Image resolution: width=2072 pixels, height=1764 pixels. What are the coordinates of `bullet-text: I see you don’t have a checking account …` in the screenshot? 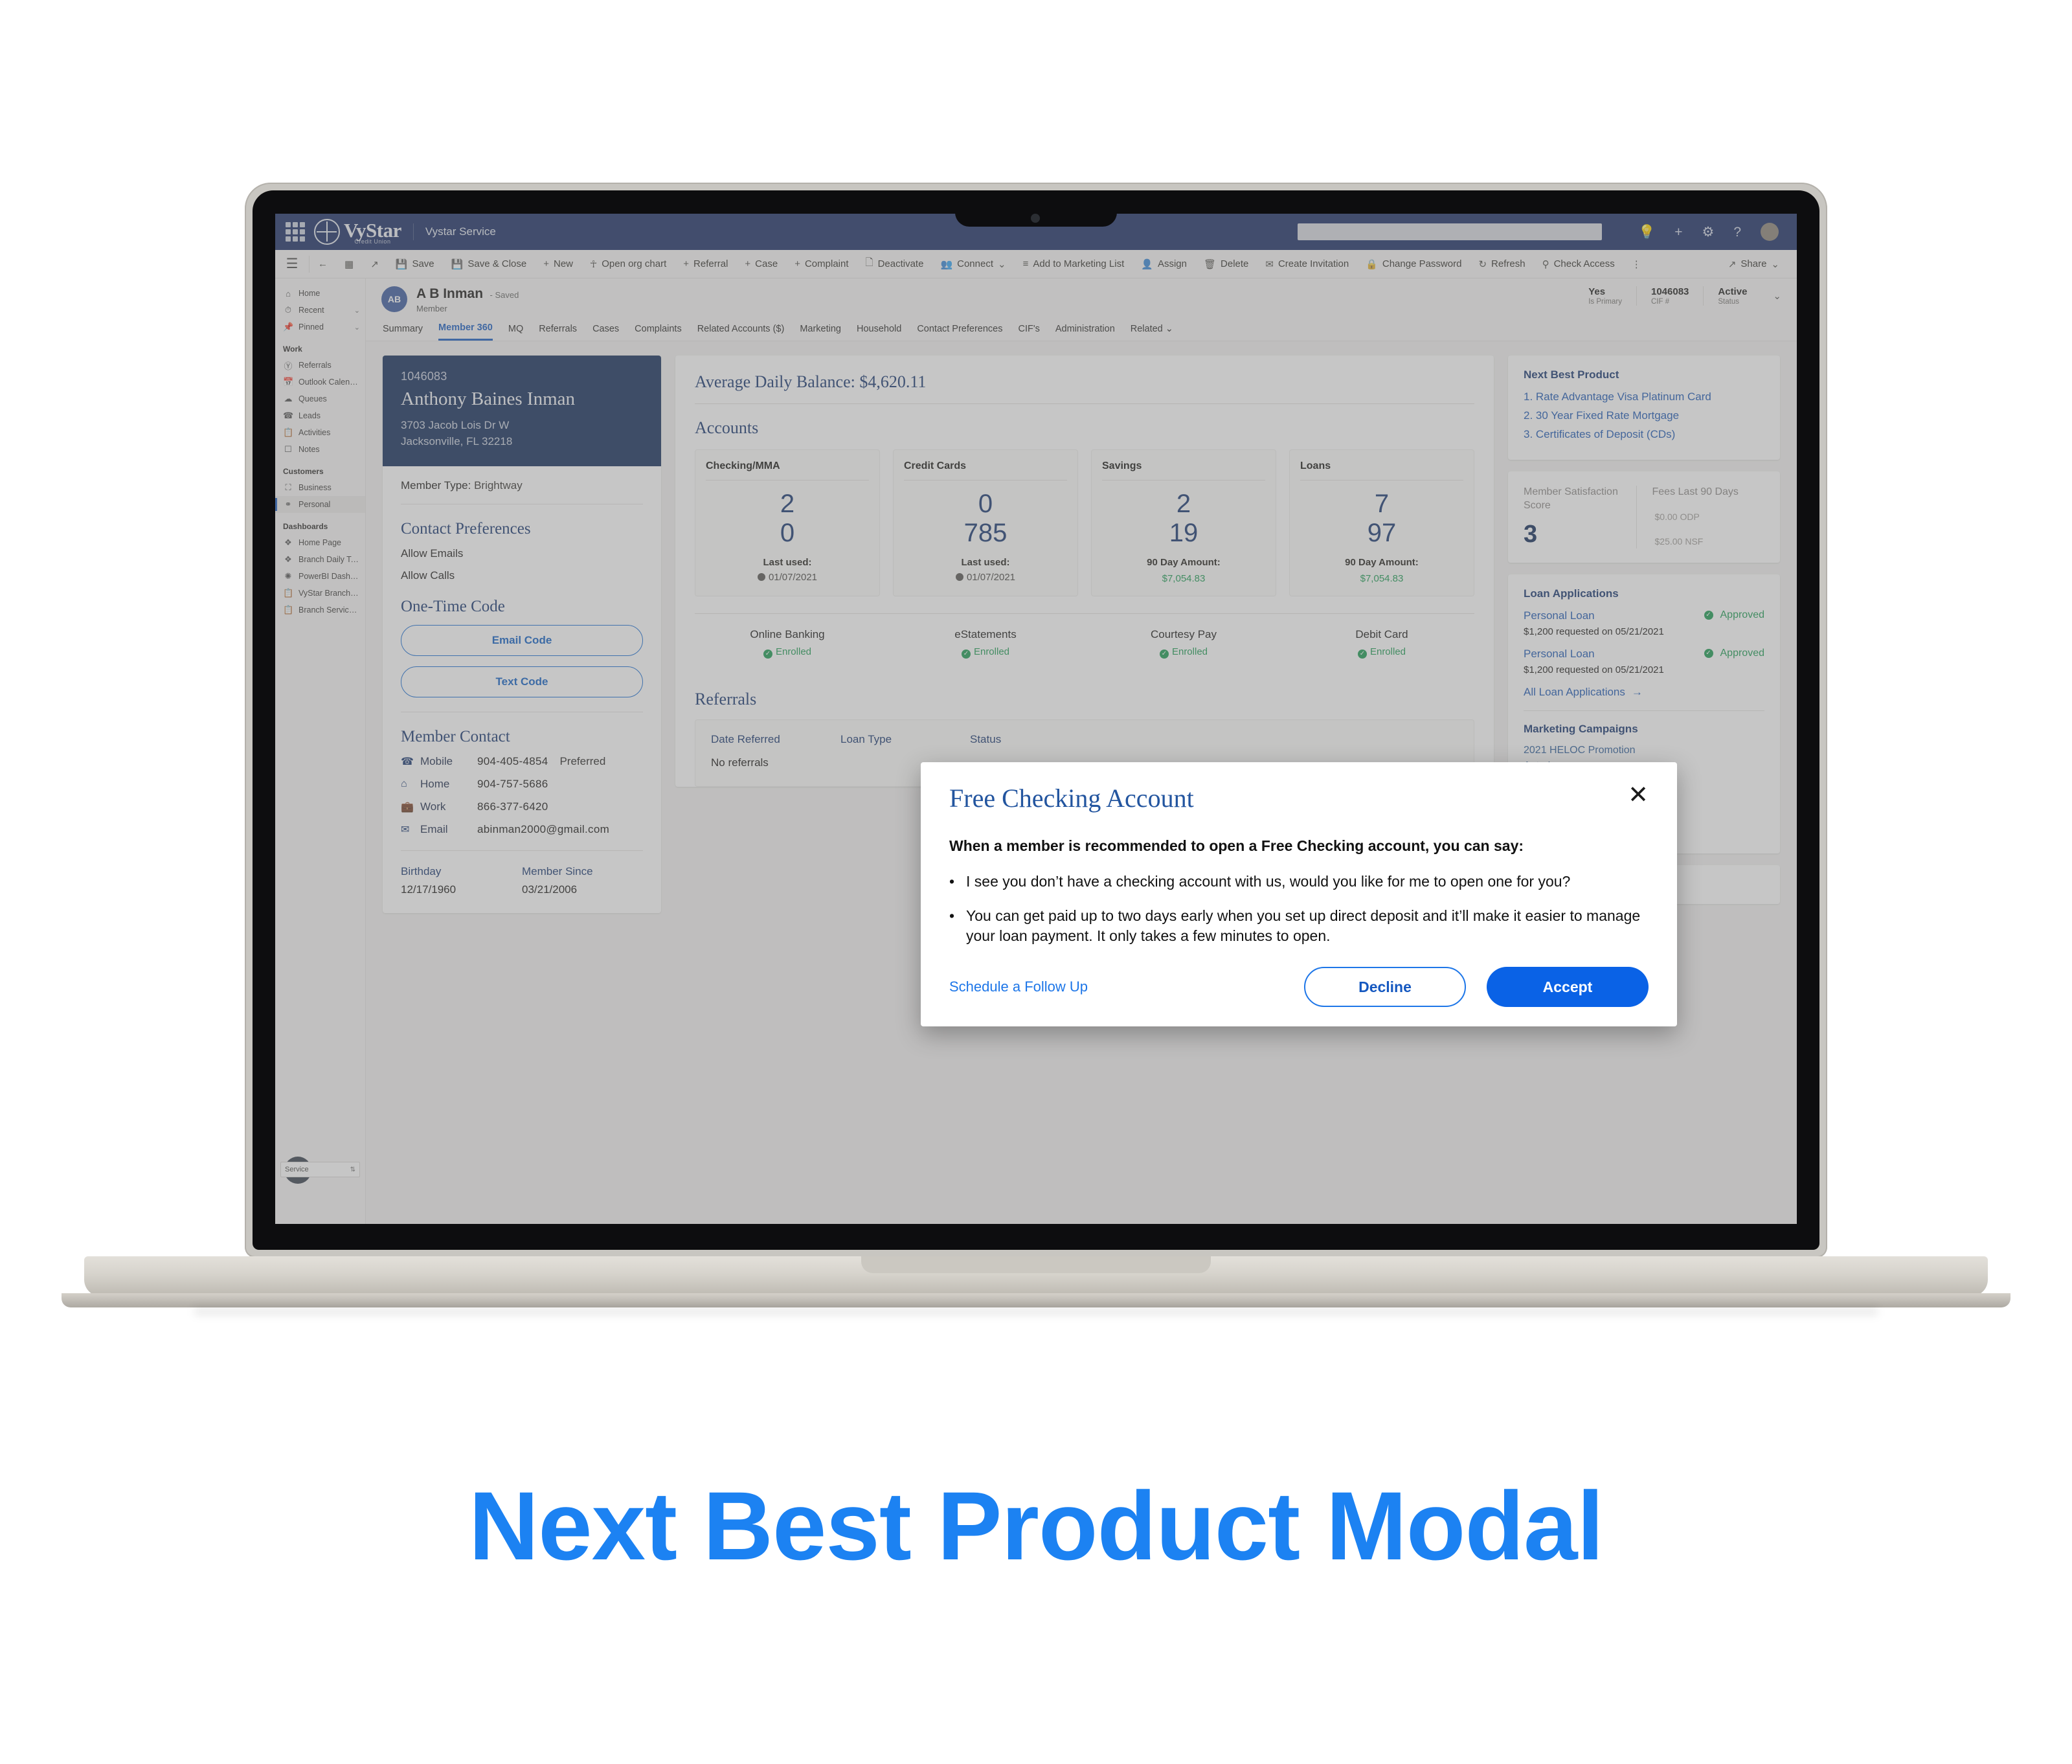 It's located at (1268, 881).